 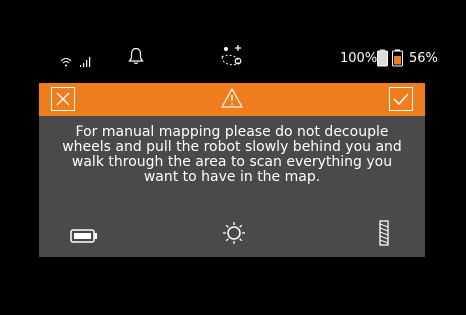 I want to click on close-icon, so click(x=63, y=99).